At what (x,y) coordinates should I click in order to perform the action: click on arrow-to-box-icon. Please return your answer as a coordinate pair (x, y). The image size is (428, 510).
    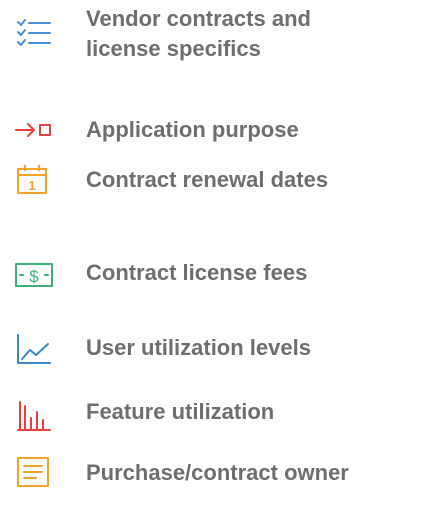
    Looking at the image, I should click on (34, 130).